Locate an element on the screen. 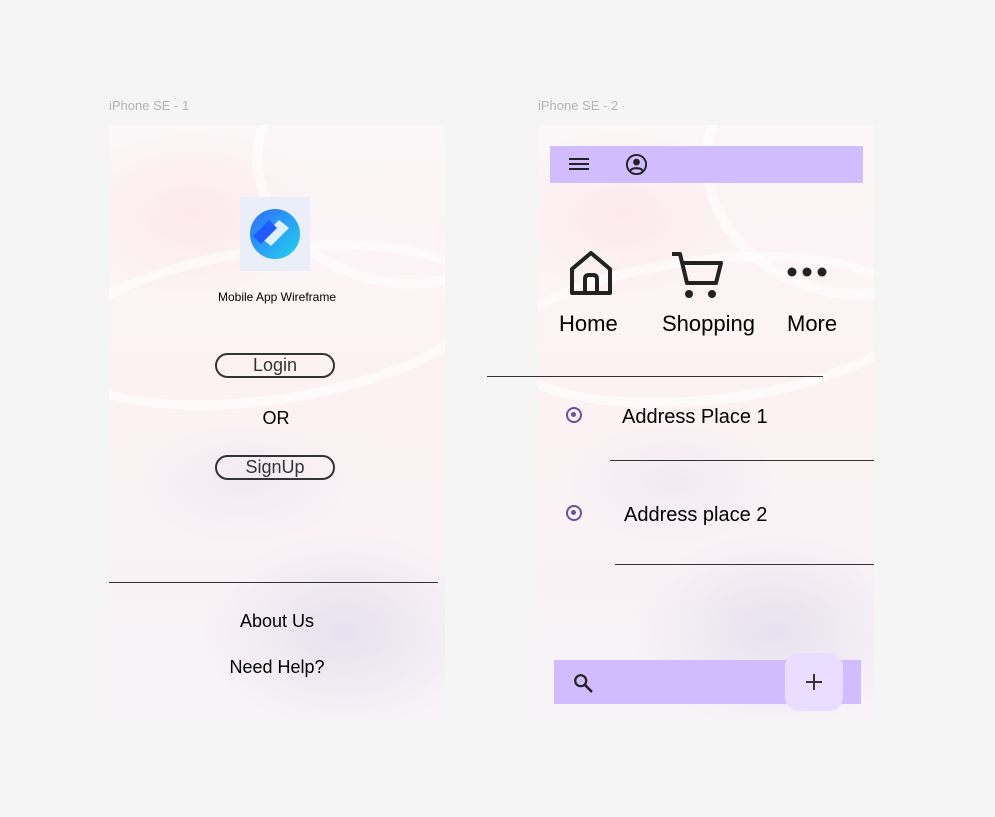 The width and height of the screenshot is (995, 817). cart-icon is located at coordinates (697, 276).